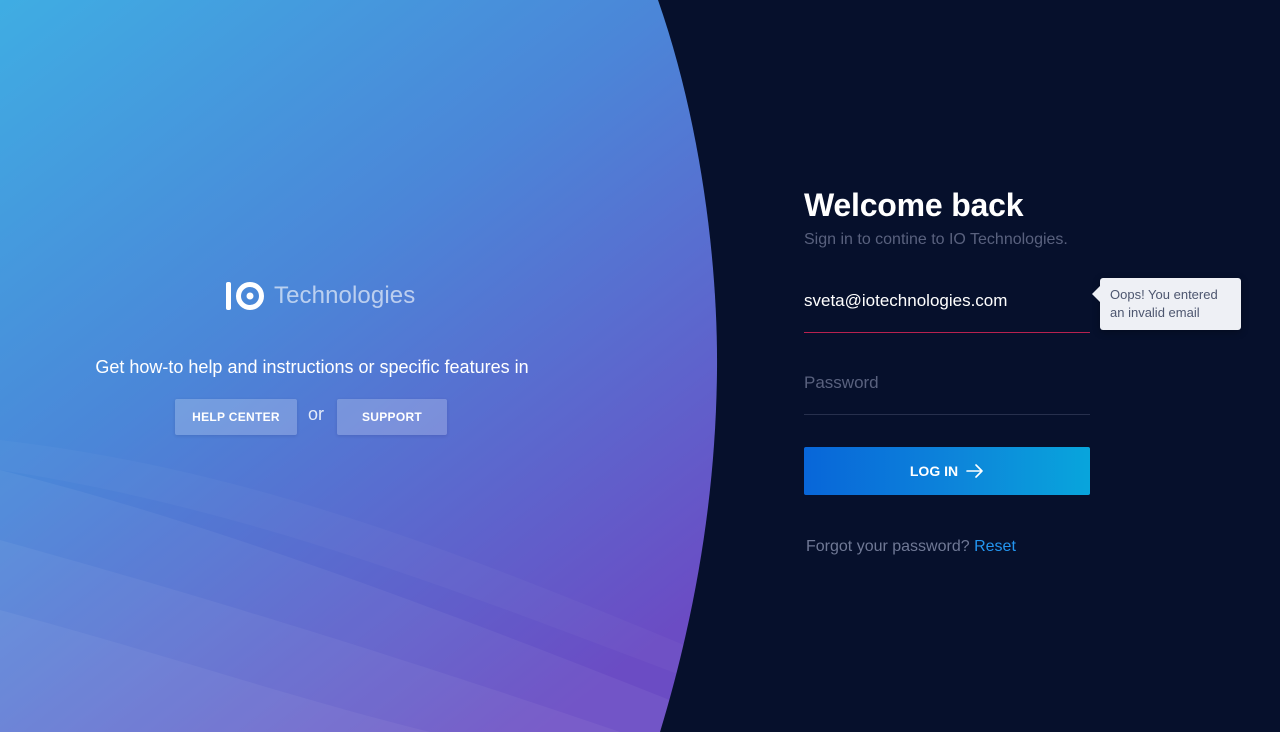 This screenshot has width=1280, height=732. I want to click on error-tooltip-line1: Oops! You entered, so click(1164, 294).